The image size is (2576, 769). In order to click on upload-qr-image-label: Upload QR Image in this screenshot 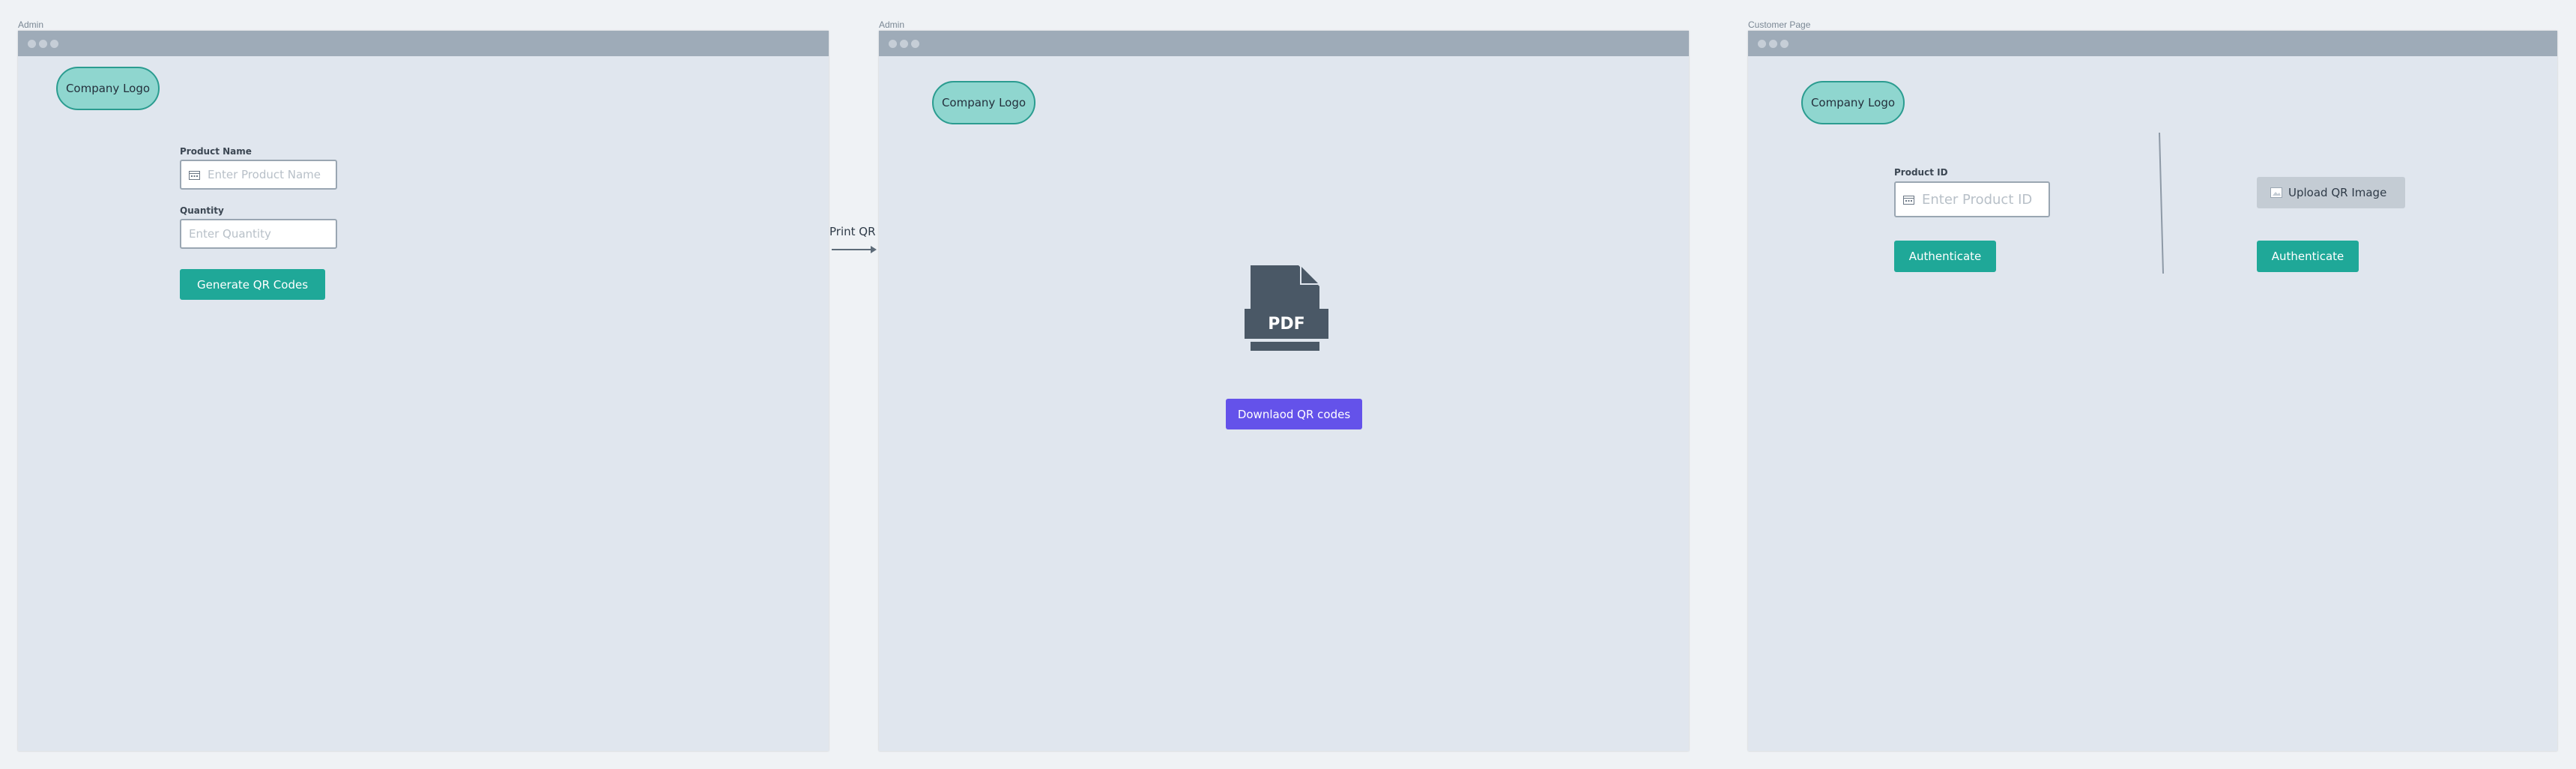, I will do `click(2337, 192)`.